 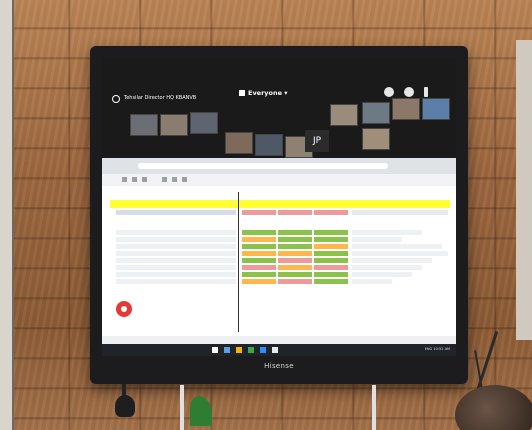 What do you see at coordinates (279, 180) in the screenshot?
I see `sheet-toolbar` at bounding box center [279, 180].